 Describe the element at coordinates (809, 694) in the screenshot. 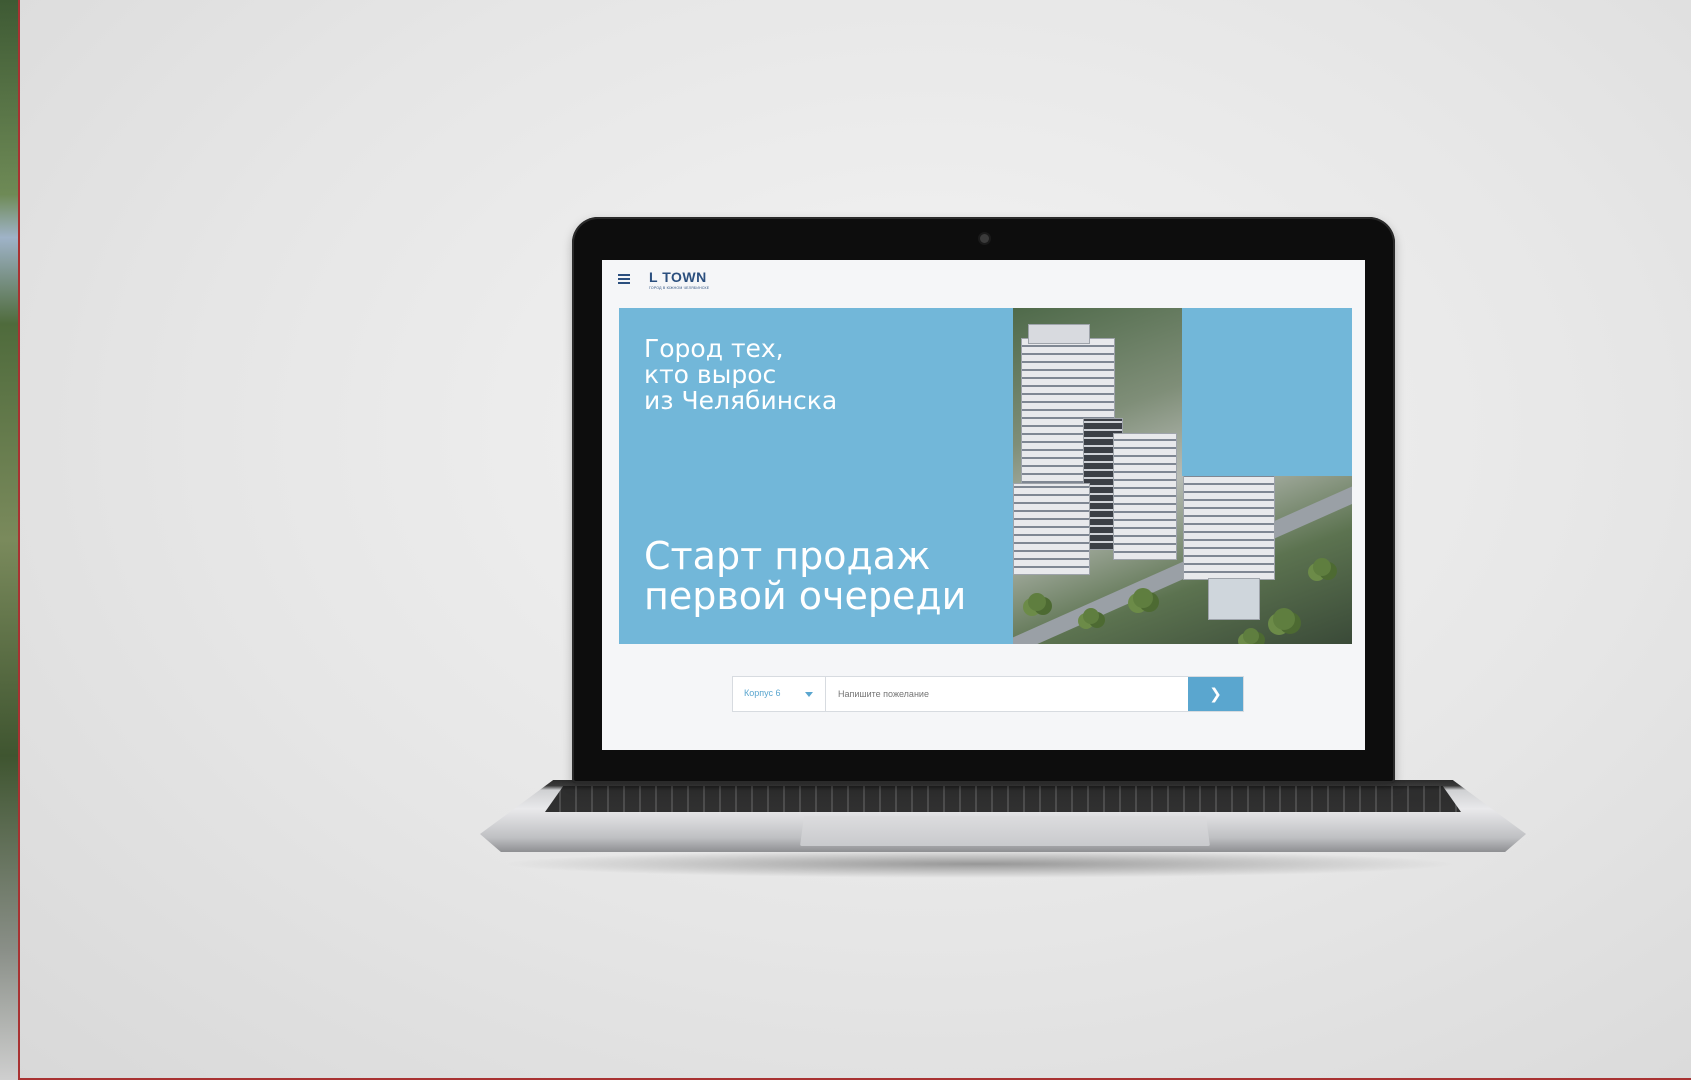

I see `chevron-down-icon` at that location.